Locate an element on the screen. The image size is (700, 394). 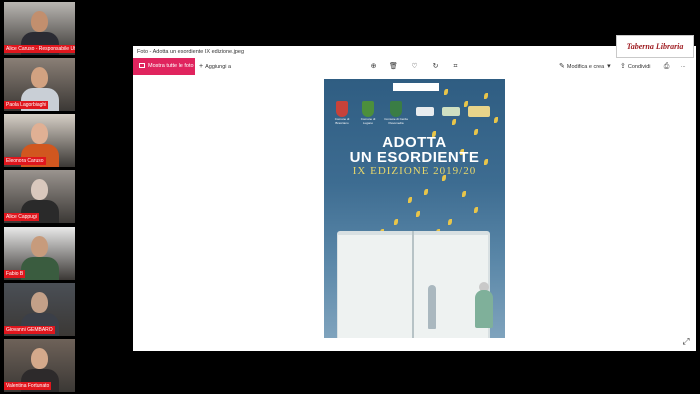
participant-tile: Fabio B is located at coordinates (39, 253).